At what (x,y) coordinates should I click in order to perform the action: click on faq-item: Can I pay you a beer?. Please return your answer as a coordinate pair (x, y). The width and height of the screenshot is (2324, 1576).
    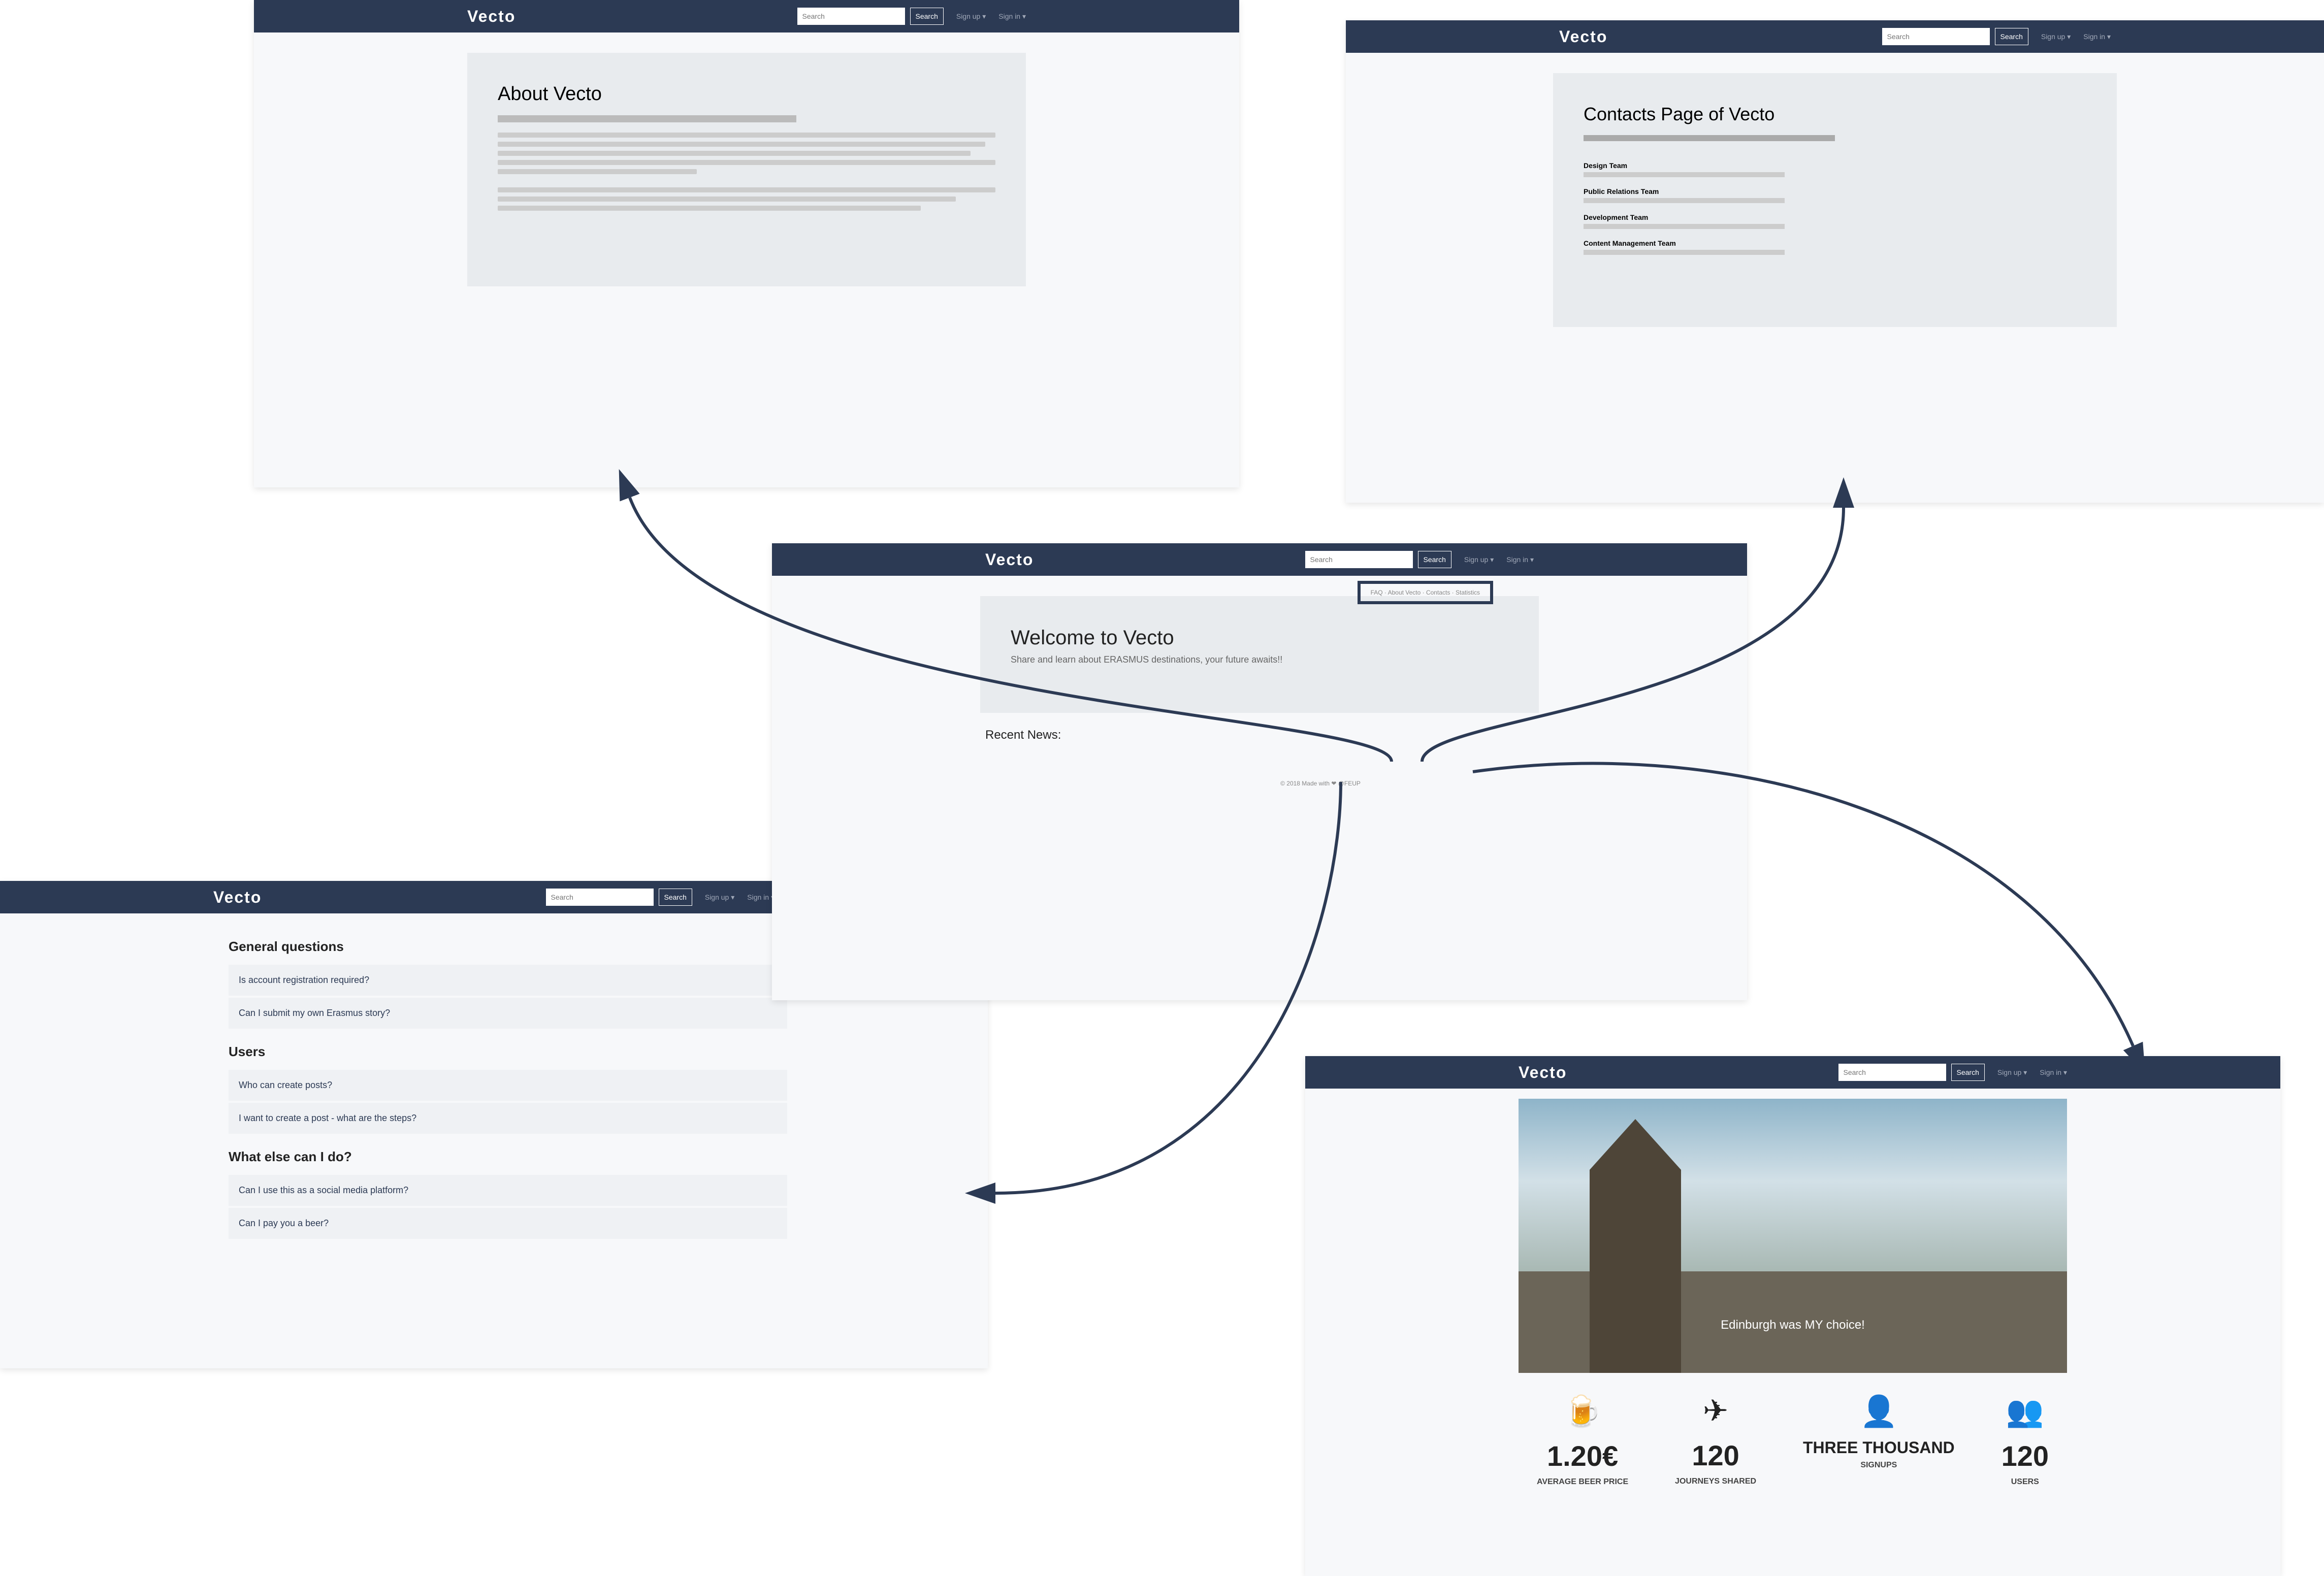
    Looking at the image, I should click on (508, 1223).